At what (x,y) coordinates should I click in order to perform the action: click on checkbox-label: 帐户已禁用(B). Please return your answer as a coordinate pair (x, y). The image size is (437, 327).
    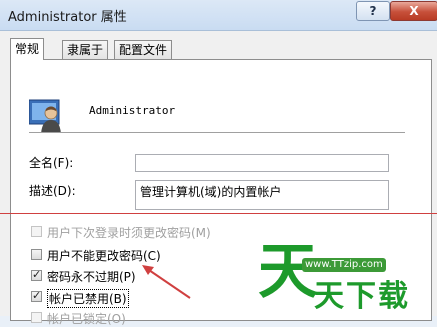
    Looking at the image, I should click on (88, 298).